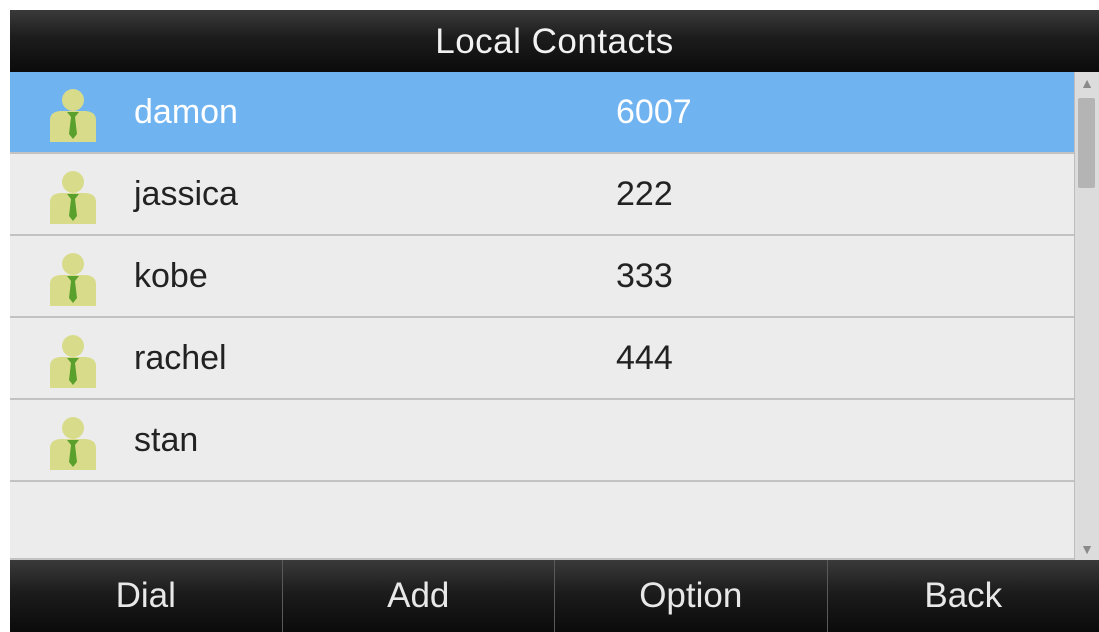 This screenshot has width=1099, height=632. Describe the element at coordinates (146, 596) in the screenshot. I see `dial-button: Dial` at that location.